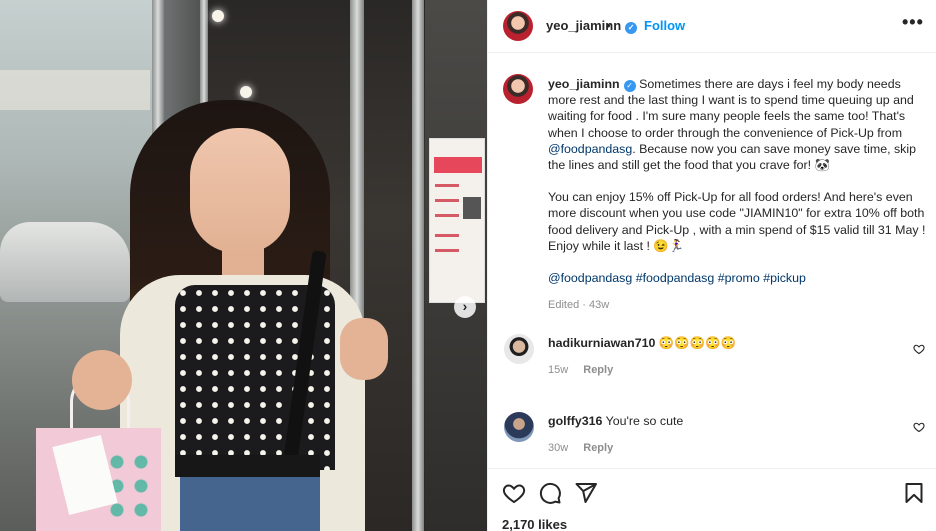 This screenshot has width=936, height=531. What do you see at coordinates (675, 278) in the screenshot?
I see `hashtag-link: #foodpandasg` at bounding box center [675, 278].